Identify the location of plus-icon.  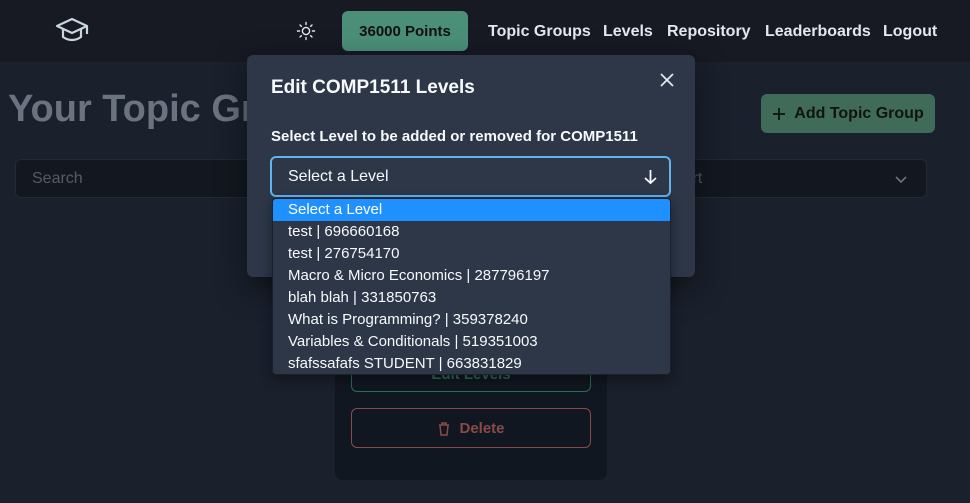
(779, 113).